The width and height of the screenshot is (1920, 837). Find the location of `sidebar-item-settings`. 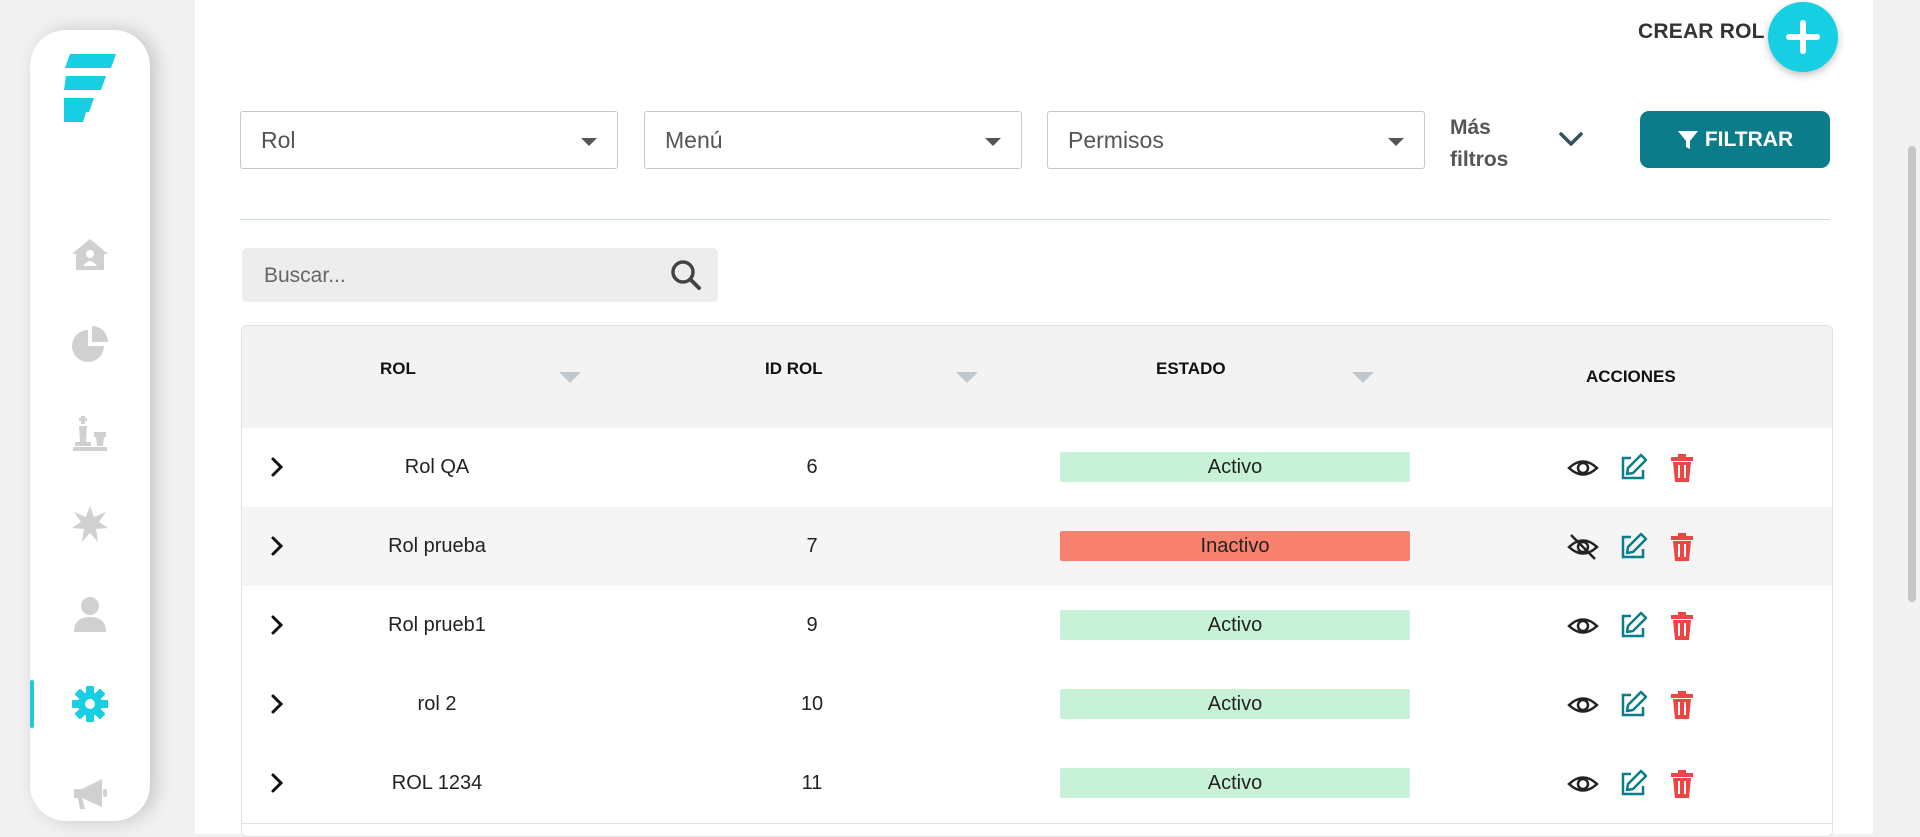

sidebar-item-settings is located at coordinates (90, 704).